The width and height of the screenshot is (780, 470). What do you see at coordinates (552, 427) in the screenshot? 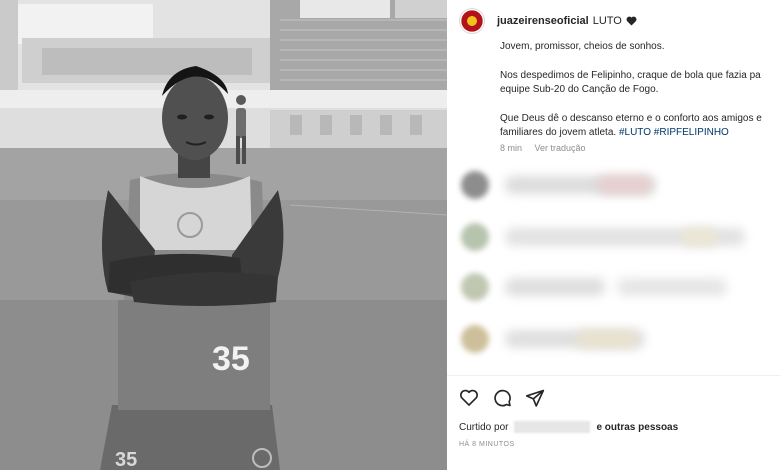
I see `redacted-username` at bounding box center [552, 427].